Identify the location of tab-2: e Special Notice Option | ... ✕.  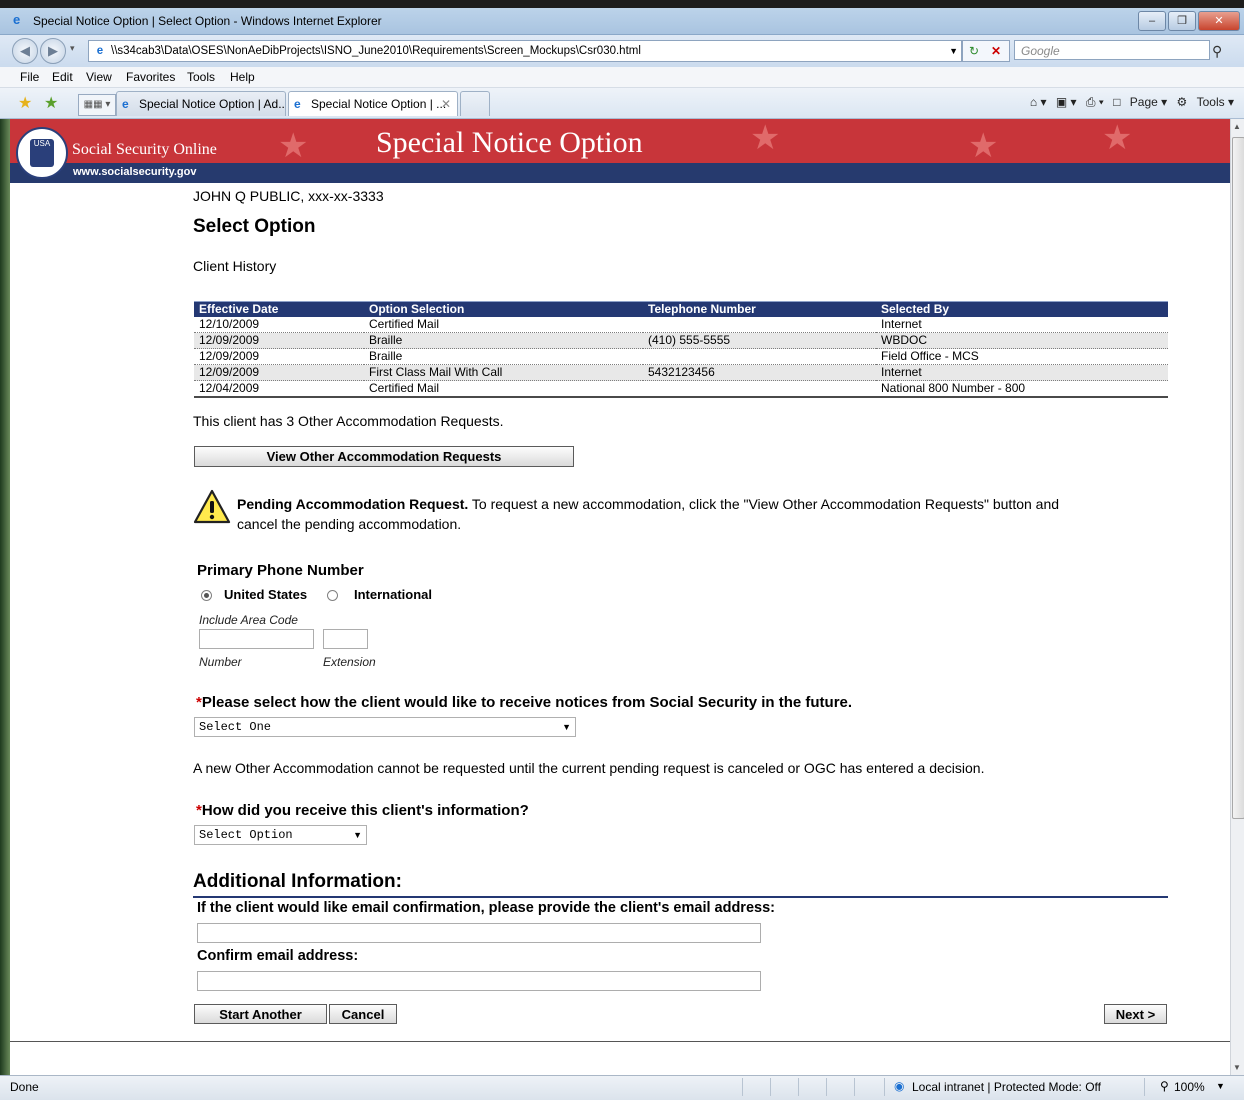
(373, 103).